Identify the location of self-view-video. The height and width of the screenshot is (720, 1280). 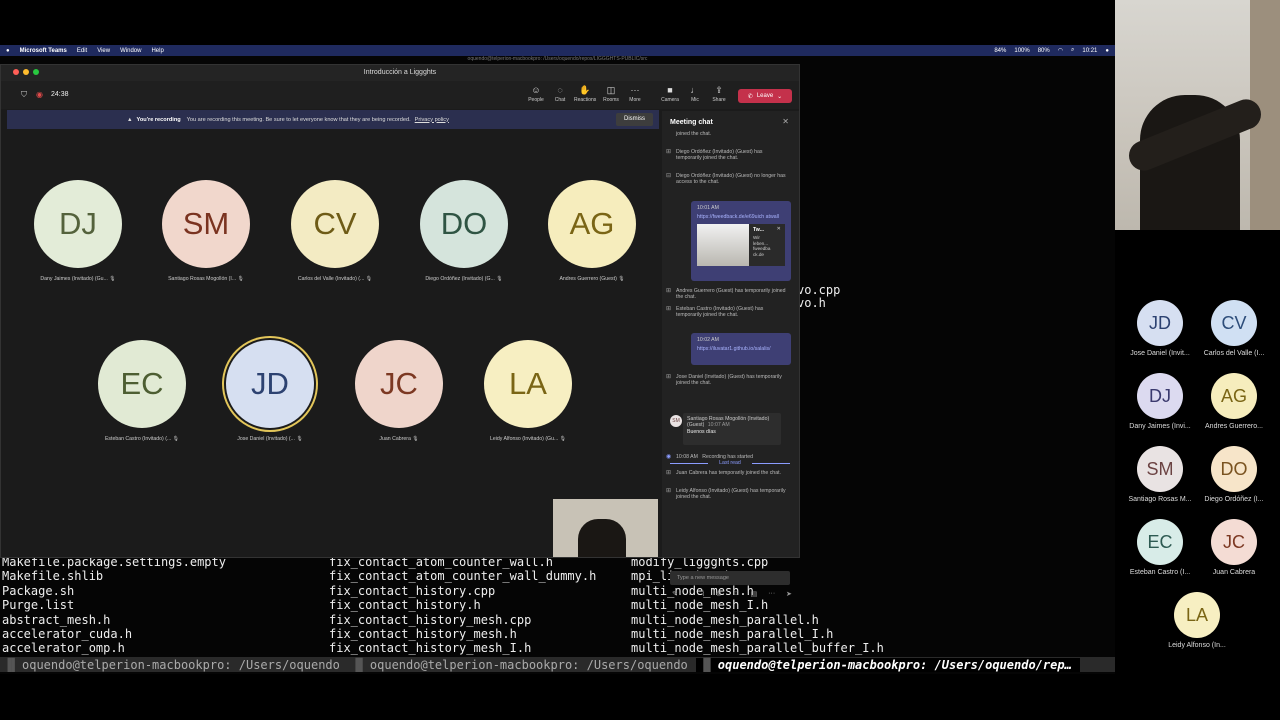
(605, 528).